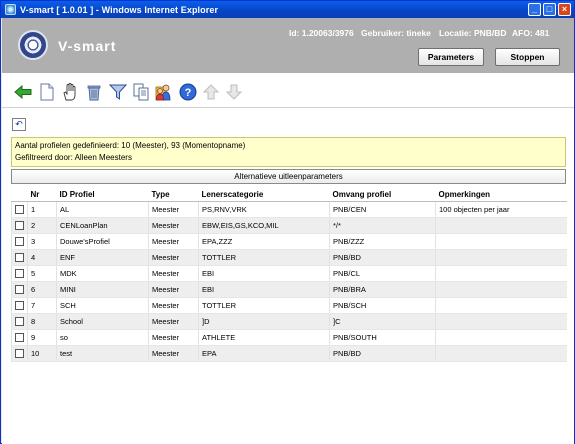 This screenshot has width=575, height=444. Describe the element at coordinates (141, 92) in the screenshot. I see `copy-icon` at that location.